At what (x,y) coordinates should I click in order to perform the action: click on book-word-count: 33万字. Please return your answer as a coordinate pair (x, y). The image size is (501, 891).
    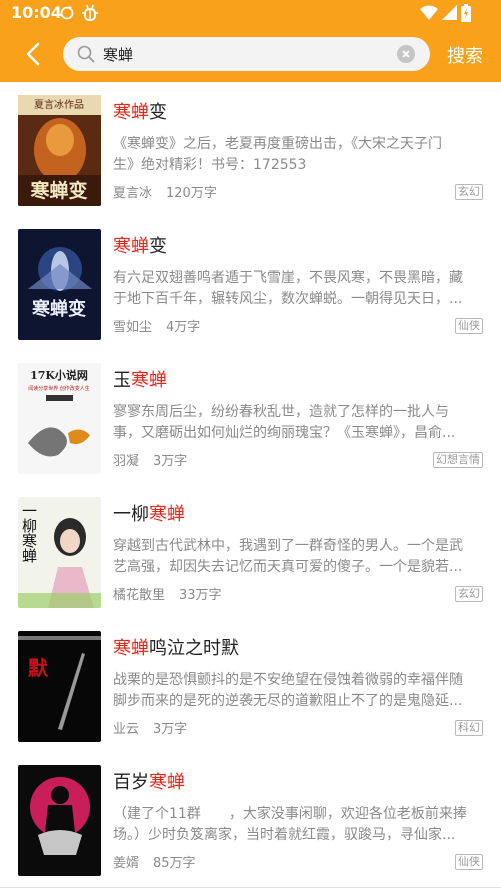
    Looking at the image, I should click on (200, 595).